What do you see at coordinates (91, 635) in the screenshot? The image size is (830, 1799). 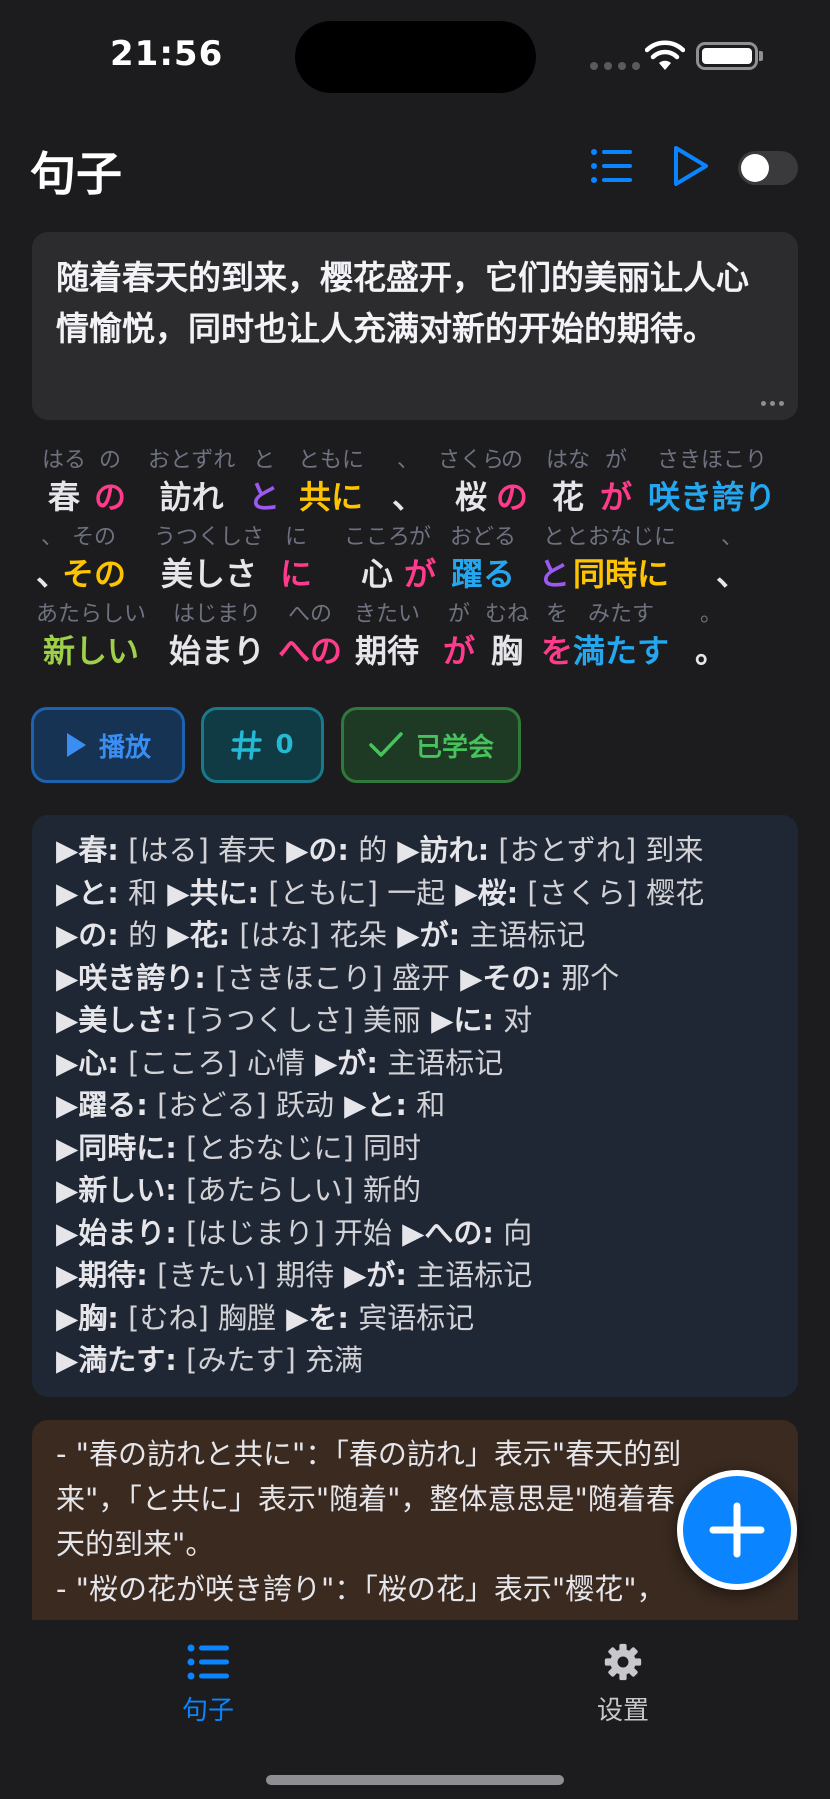 I see `furigana-token: あたらしい 新しい` at bounding box center [91, 635].